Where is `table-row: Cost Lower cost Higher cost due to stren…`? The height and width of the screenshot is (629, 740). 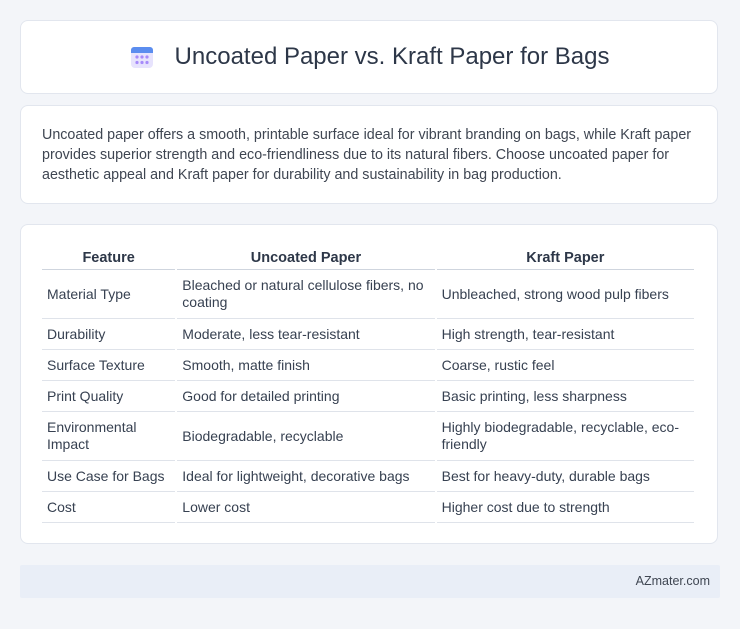
table-row: Cost Lower cost Higher cost due to stren… is located at coordinates (368, 507).